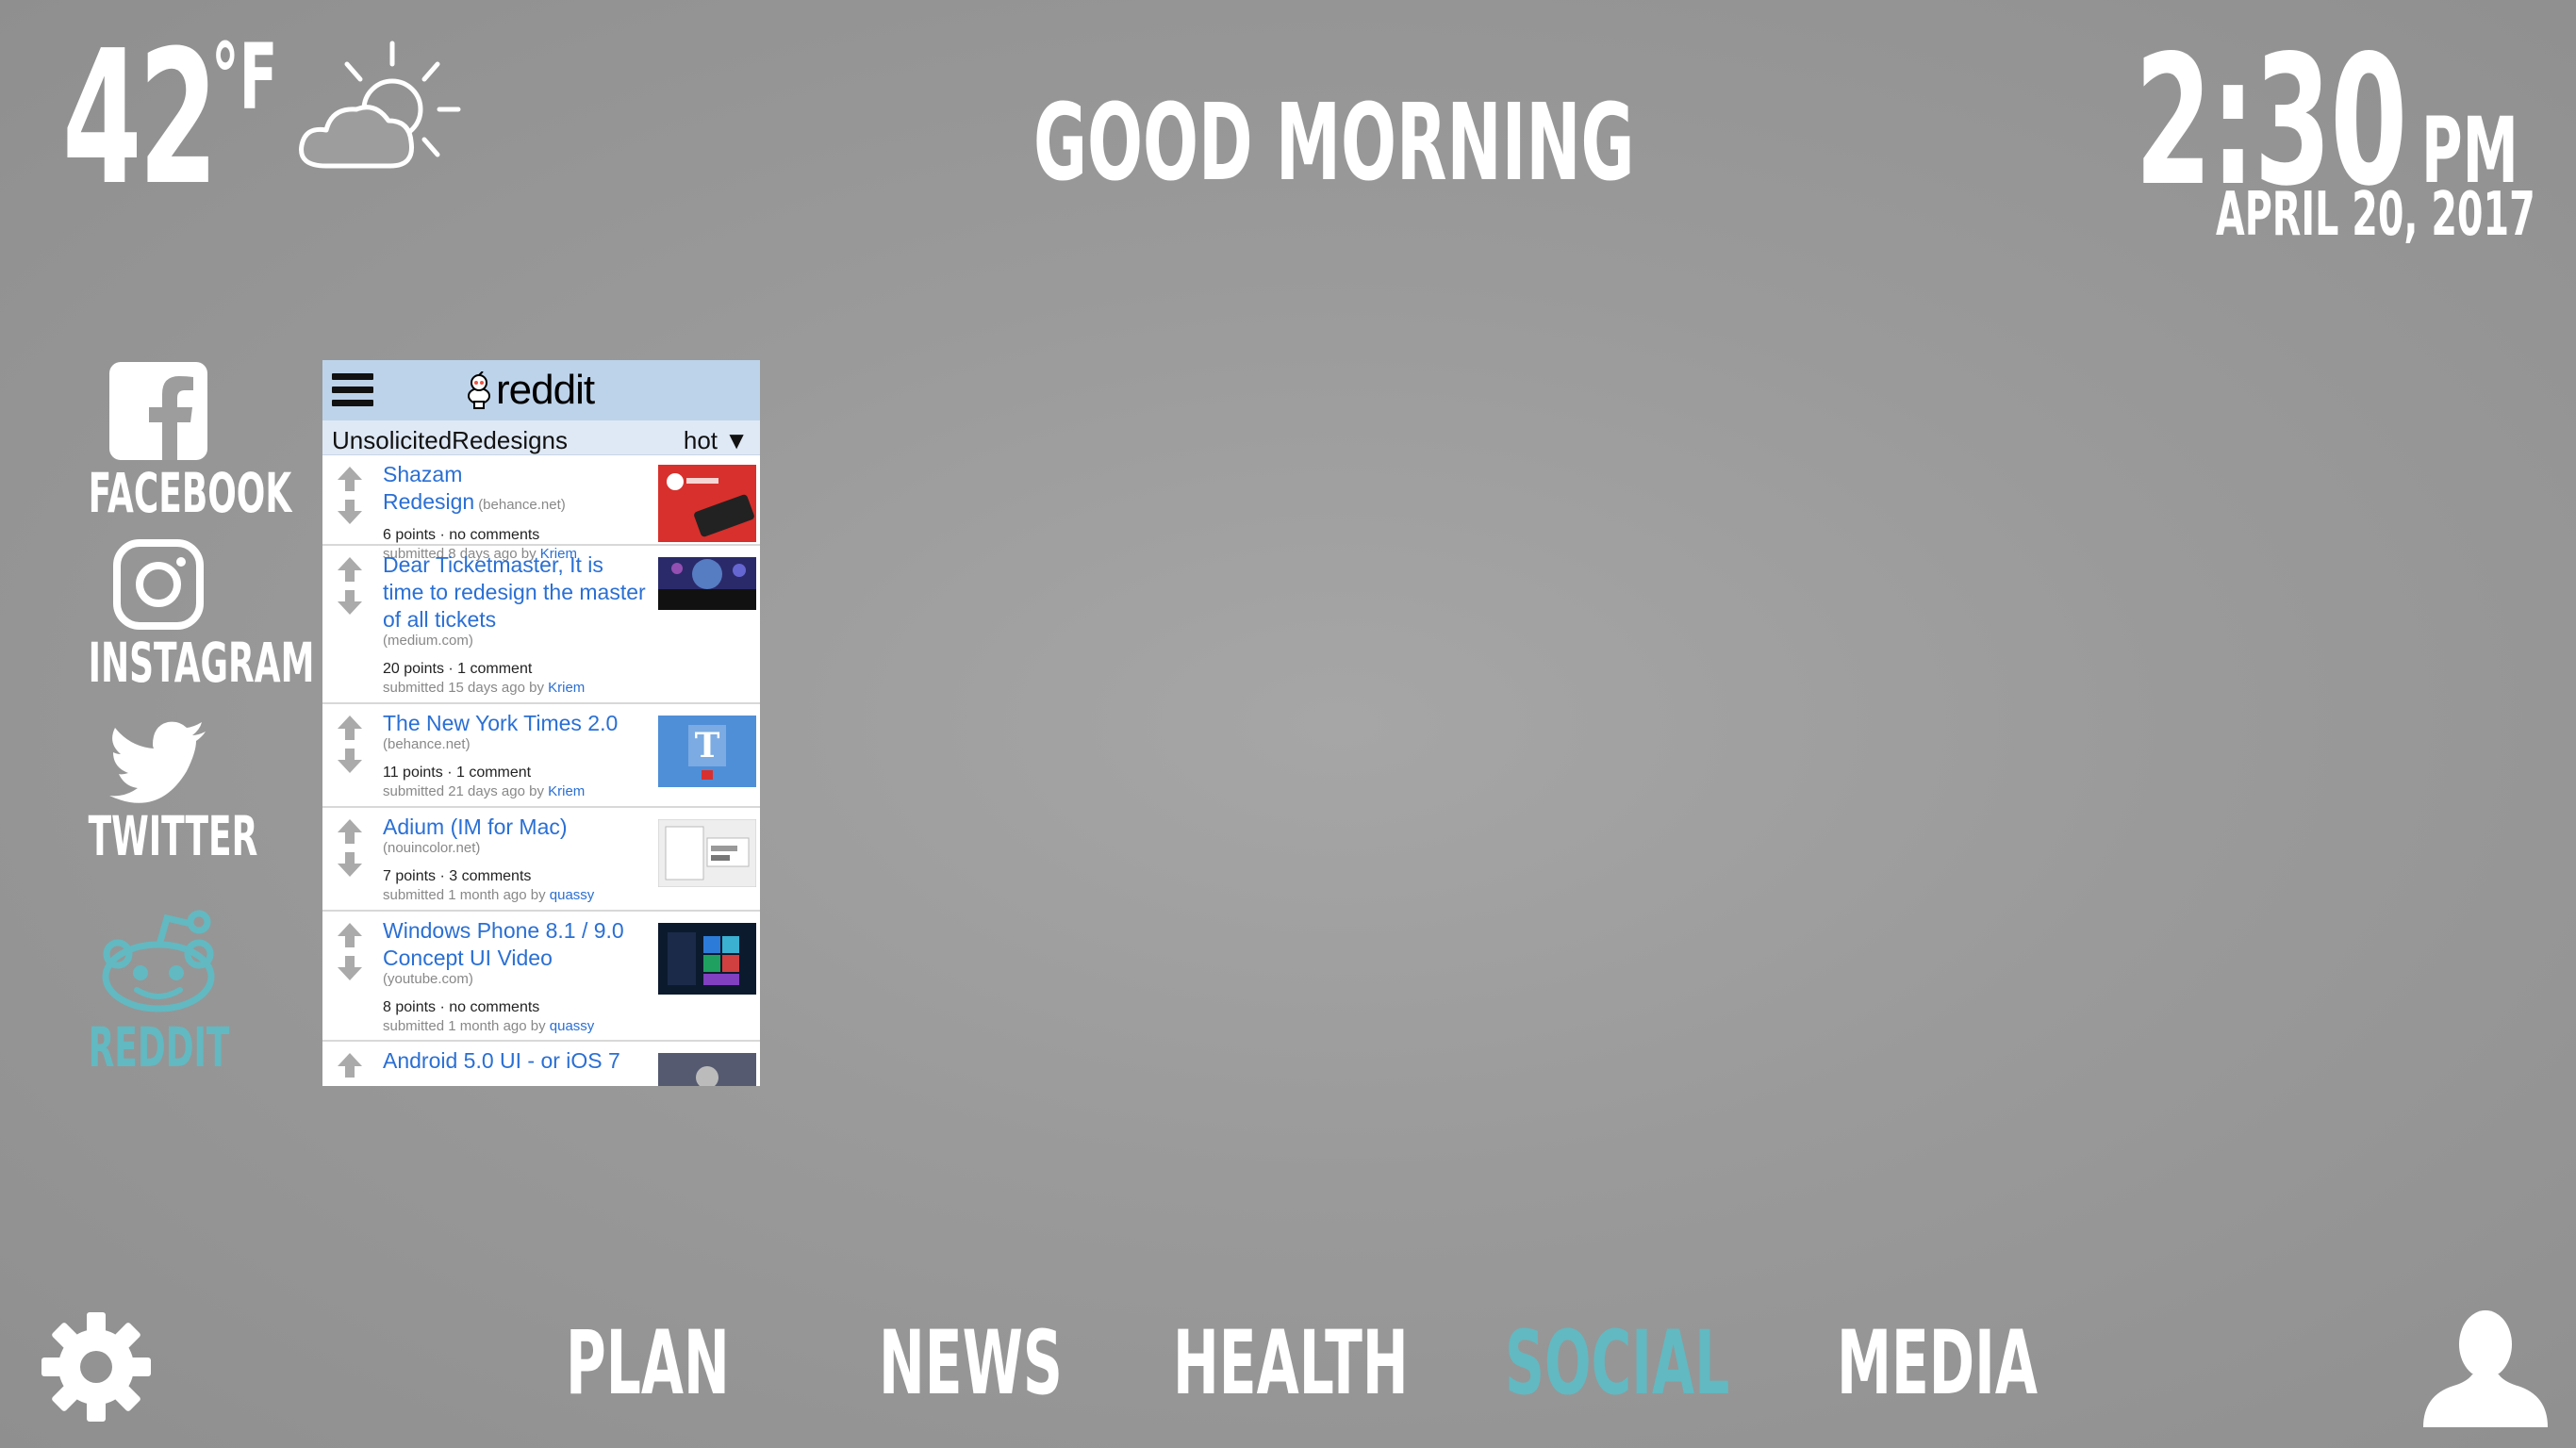  I want to click on reddit-logo: reddit, so click(530, 390).